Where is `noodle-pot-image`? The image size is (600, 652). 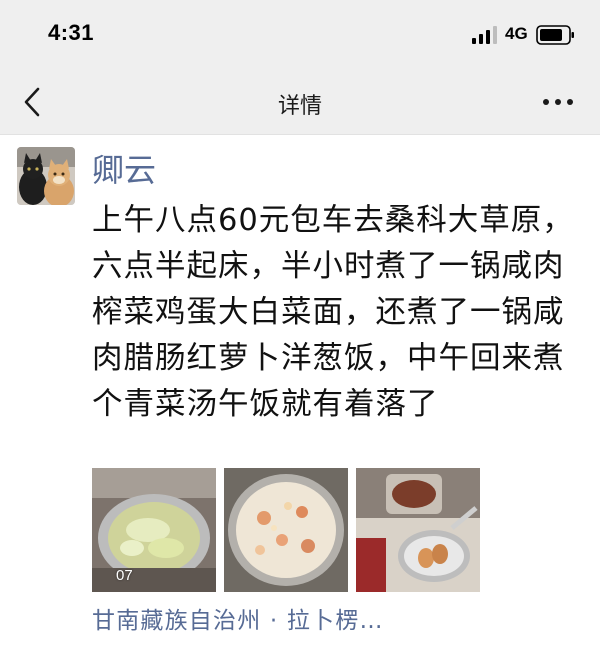 noodle-pot-image is located at coordinates (154, 530).